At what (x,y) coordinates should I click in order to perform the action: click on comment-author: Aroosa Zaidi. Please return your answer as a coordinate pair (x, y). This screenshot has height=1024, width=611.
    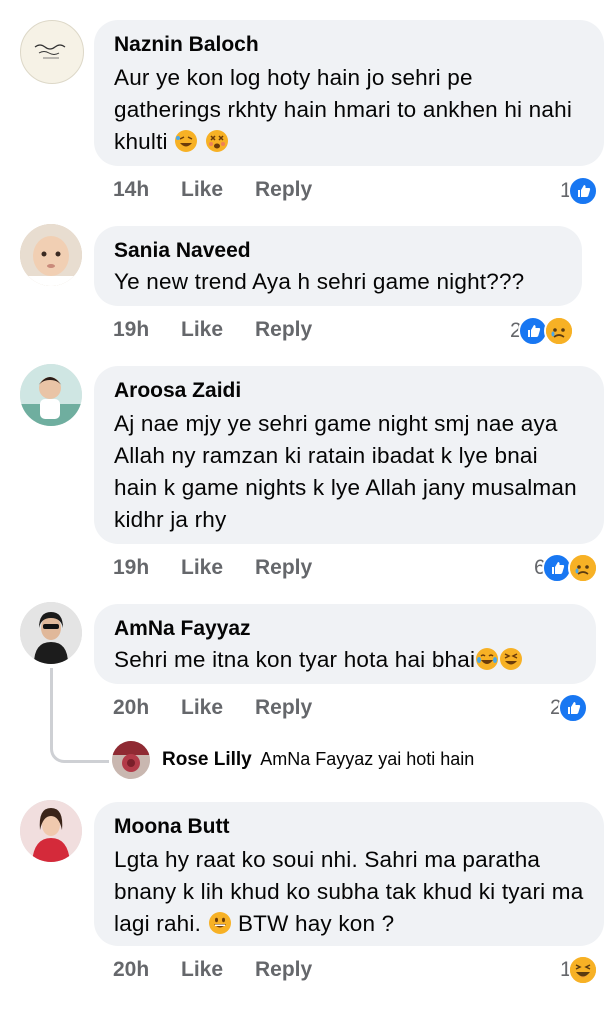
    Looking at the image, I should click on (349, 391).